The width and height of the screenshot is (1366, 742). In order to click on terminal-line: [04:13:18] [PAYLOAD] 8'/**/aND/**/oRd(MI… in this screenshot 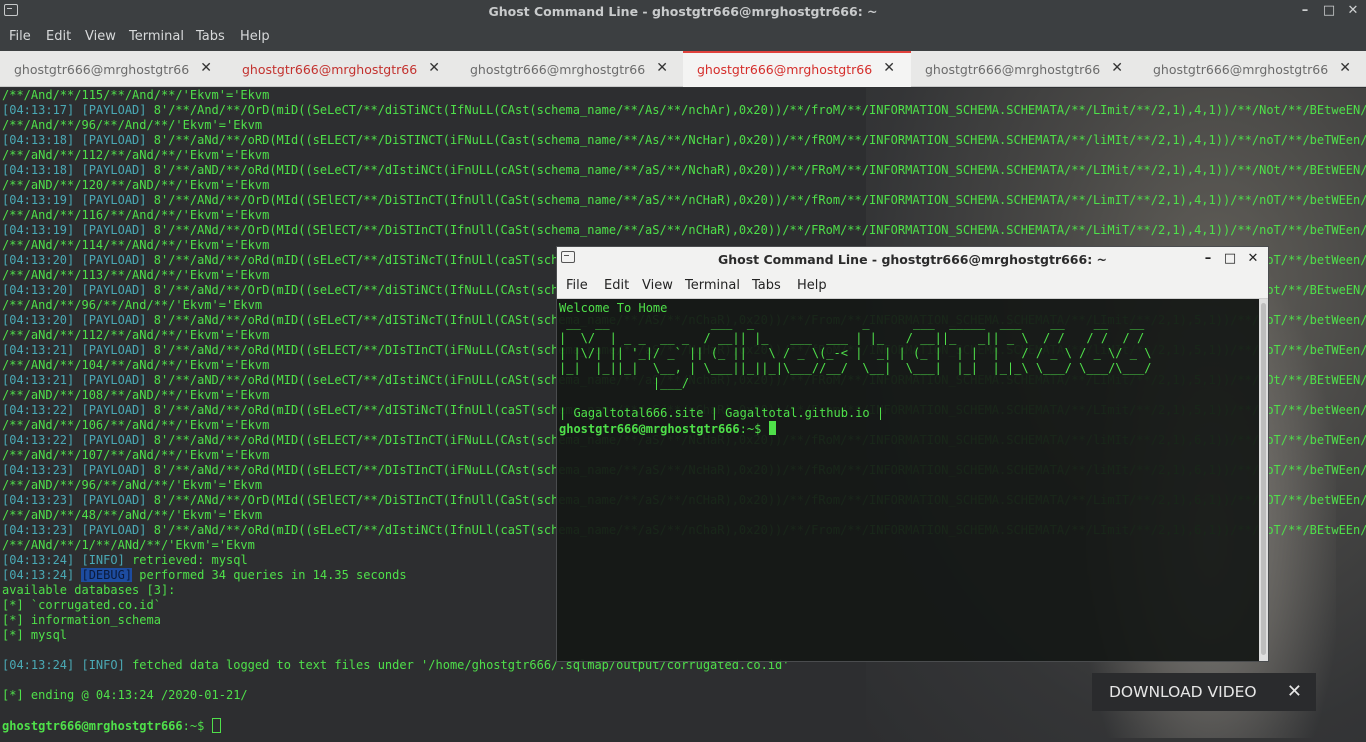, I will do `click(684, 170)`.